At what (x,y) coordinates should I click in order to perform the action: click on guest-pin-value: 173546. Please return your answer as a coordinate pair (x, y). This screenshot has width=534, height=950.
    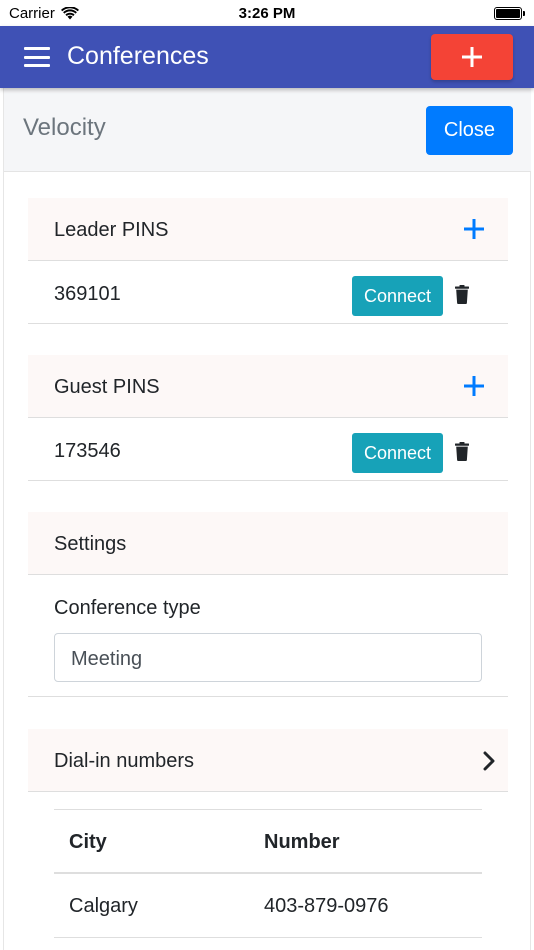
    Looking at the image, I should click on (87, 451).